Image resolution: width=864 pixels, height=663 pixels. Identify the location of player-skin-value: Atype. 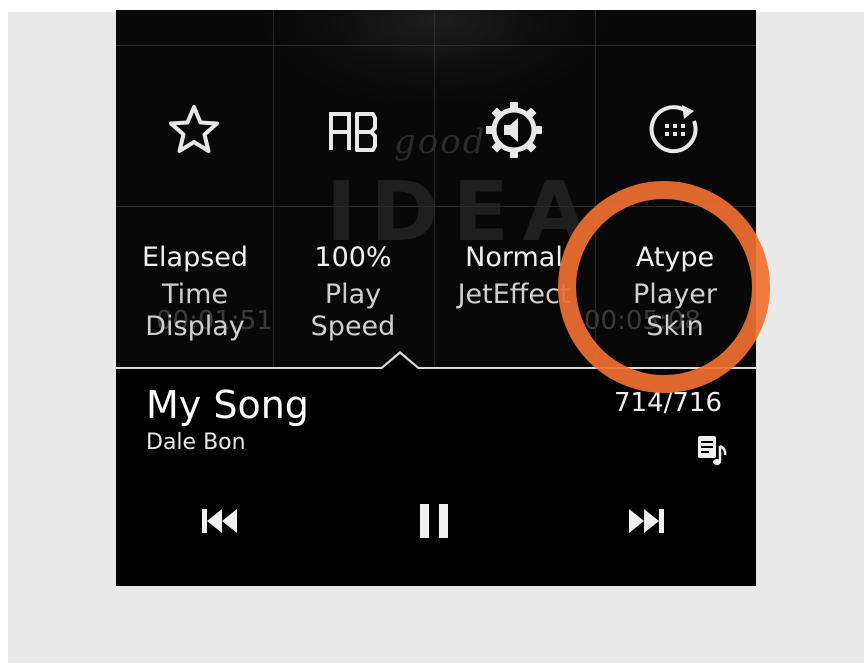
(675, 257).